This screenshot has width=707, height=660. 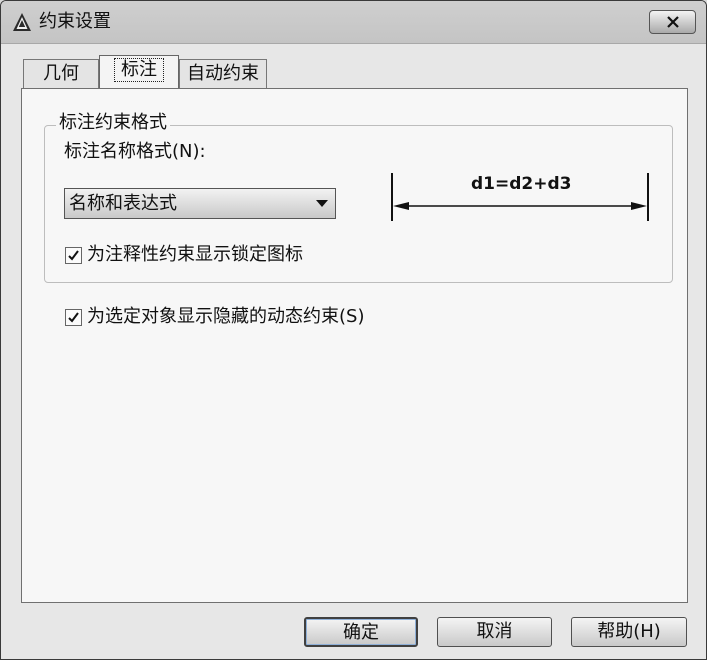 I want to click on help-button: 帮助(H), so click(x=629, y=632).